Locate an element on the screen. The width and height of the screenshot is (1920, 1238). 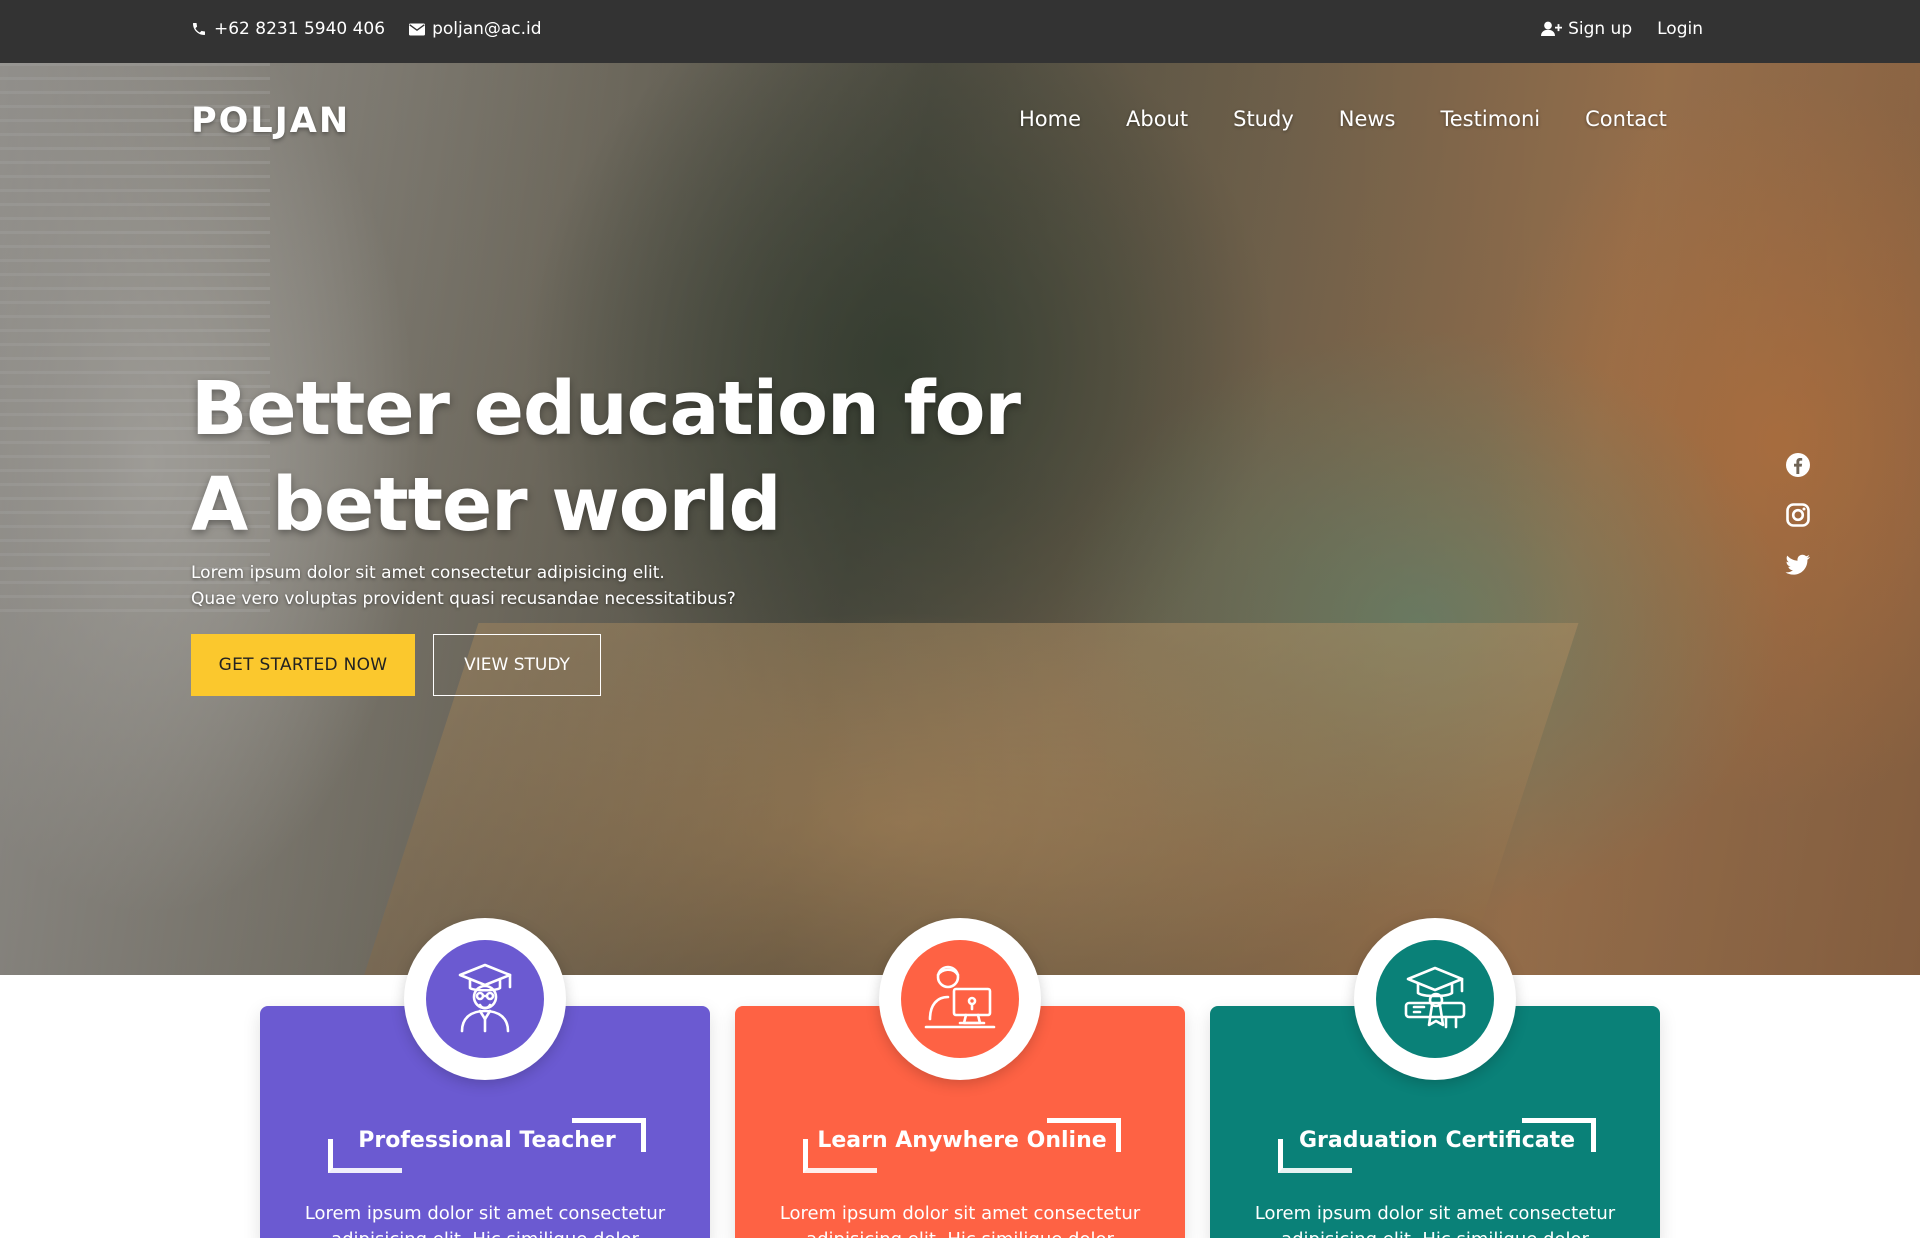
email-contact: poljan@ac.id is located at coordinates (475, 29).